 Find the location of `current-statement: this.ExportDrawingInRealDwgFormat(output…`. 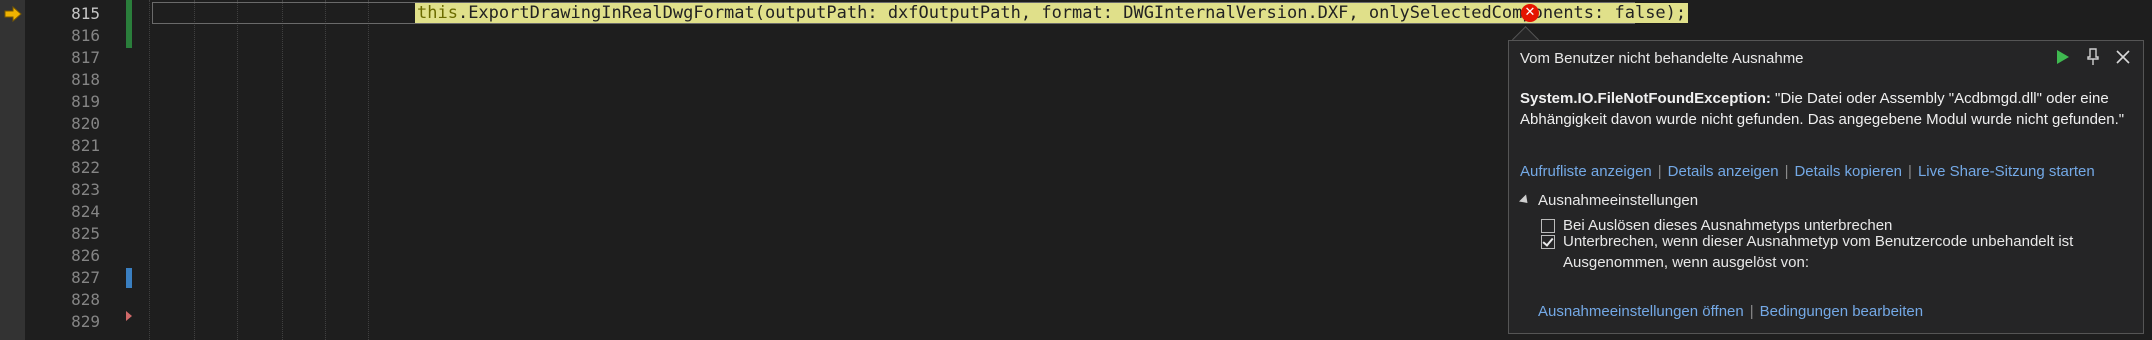

current-statement: this.ExportDrawingInRealDwgFormat(output… is located at coordinates (1052, 13).